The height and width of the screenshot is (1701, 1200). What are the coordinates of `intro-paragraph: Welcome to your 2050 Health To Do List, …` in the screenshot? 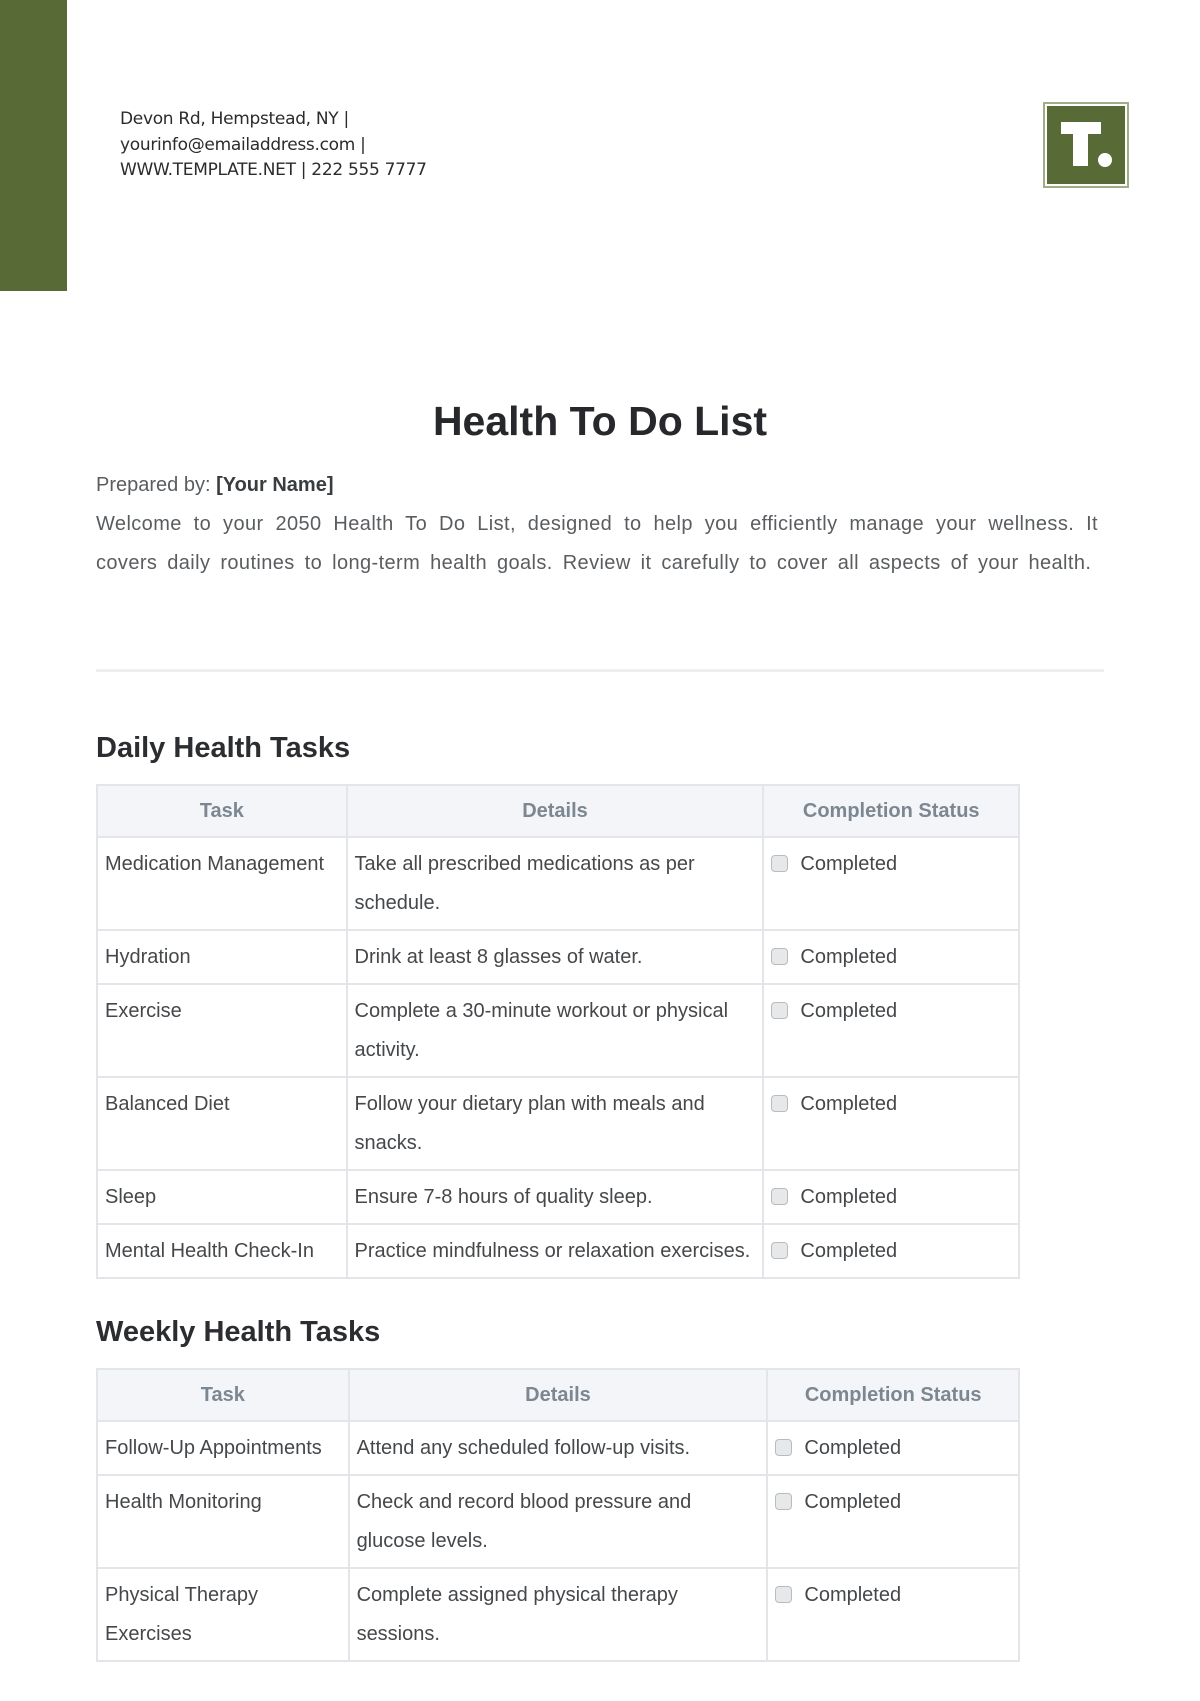 It's located at (597, 543).